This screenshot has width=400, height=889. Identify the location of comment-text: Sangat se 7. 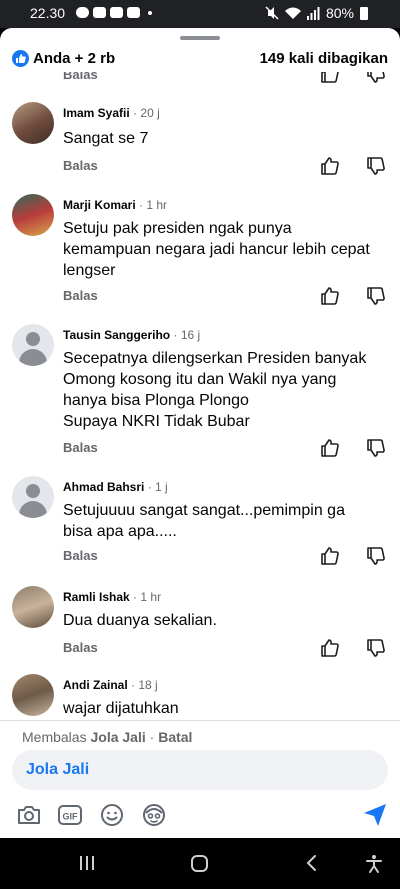
(225, 138).